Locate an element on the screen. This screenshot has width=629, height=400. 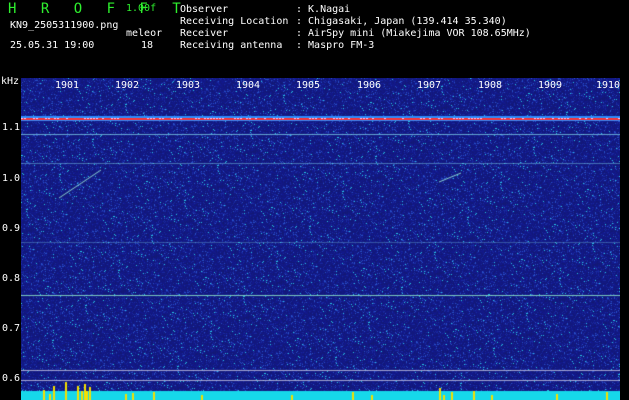
location-value: : Chigasaki, Japan (139.414 35.340) is located at coordinates (401, 21).